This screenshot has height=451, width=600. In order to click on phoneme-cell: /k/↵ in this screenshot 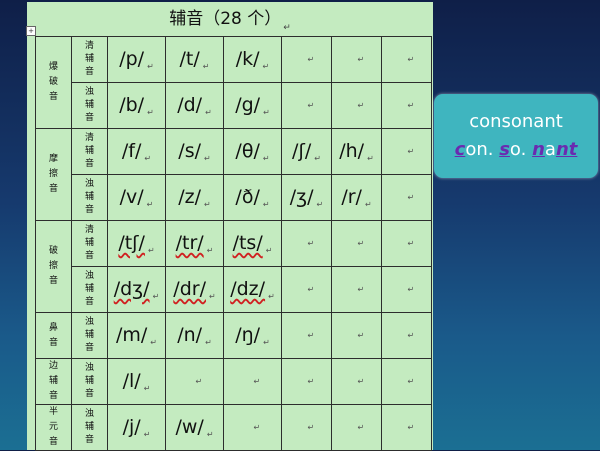, I will do `click(252, 59)`.